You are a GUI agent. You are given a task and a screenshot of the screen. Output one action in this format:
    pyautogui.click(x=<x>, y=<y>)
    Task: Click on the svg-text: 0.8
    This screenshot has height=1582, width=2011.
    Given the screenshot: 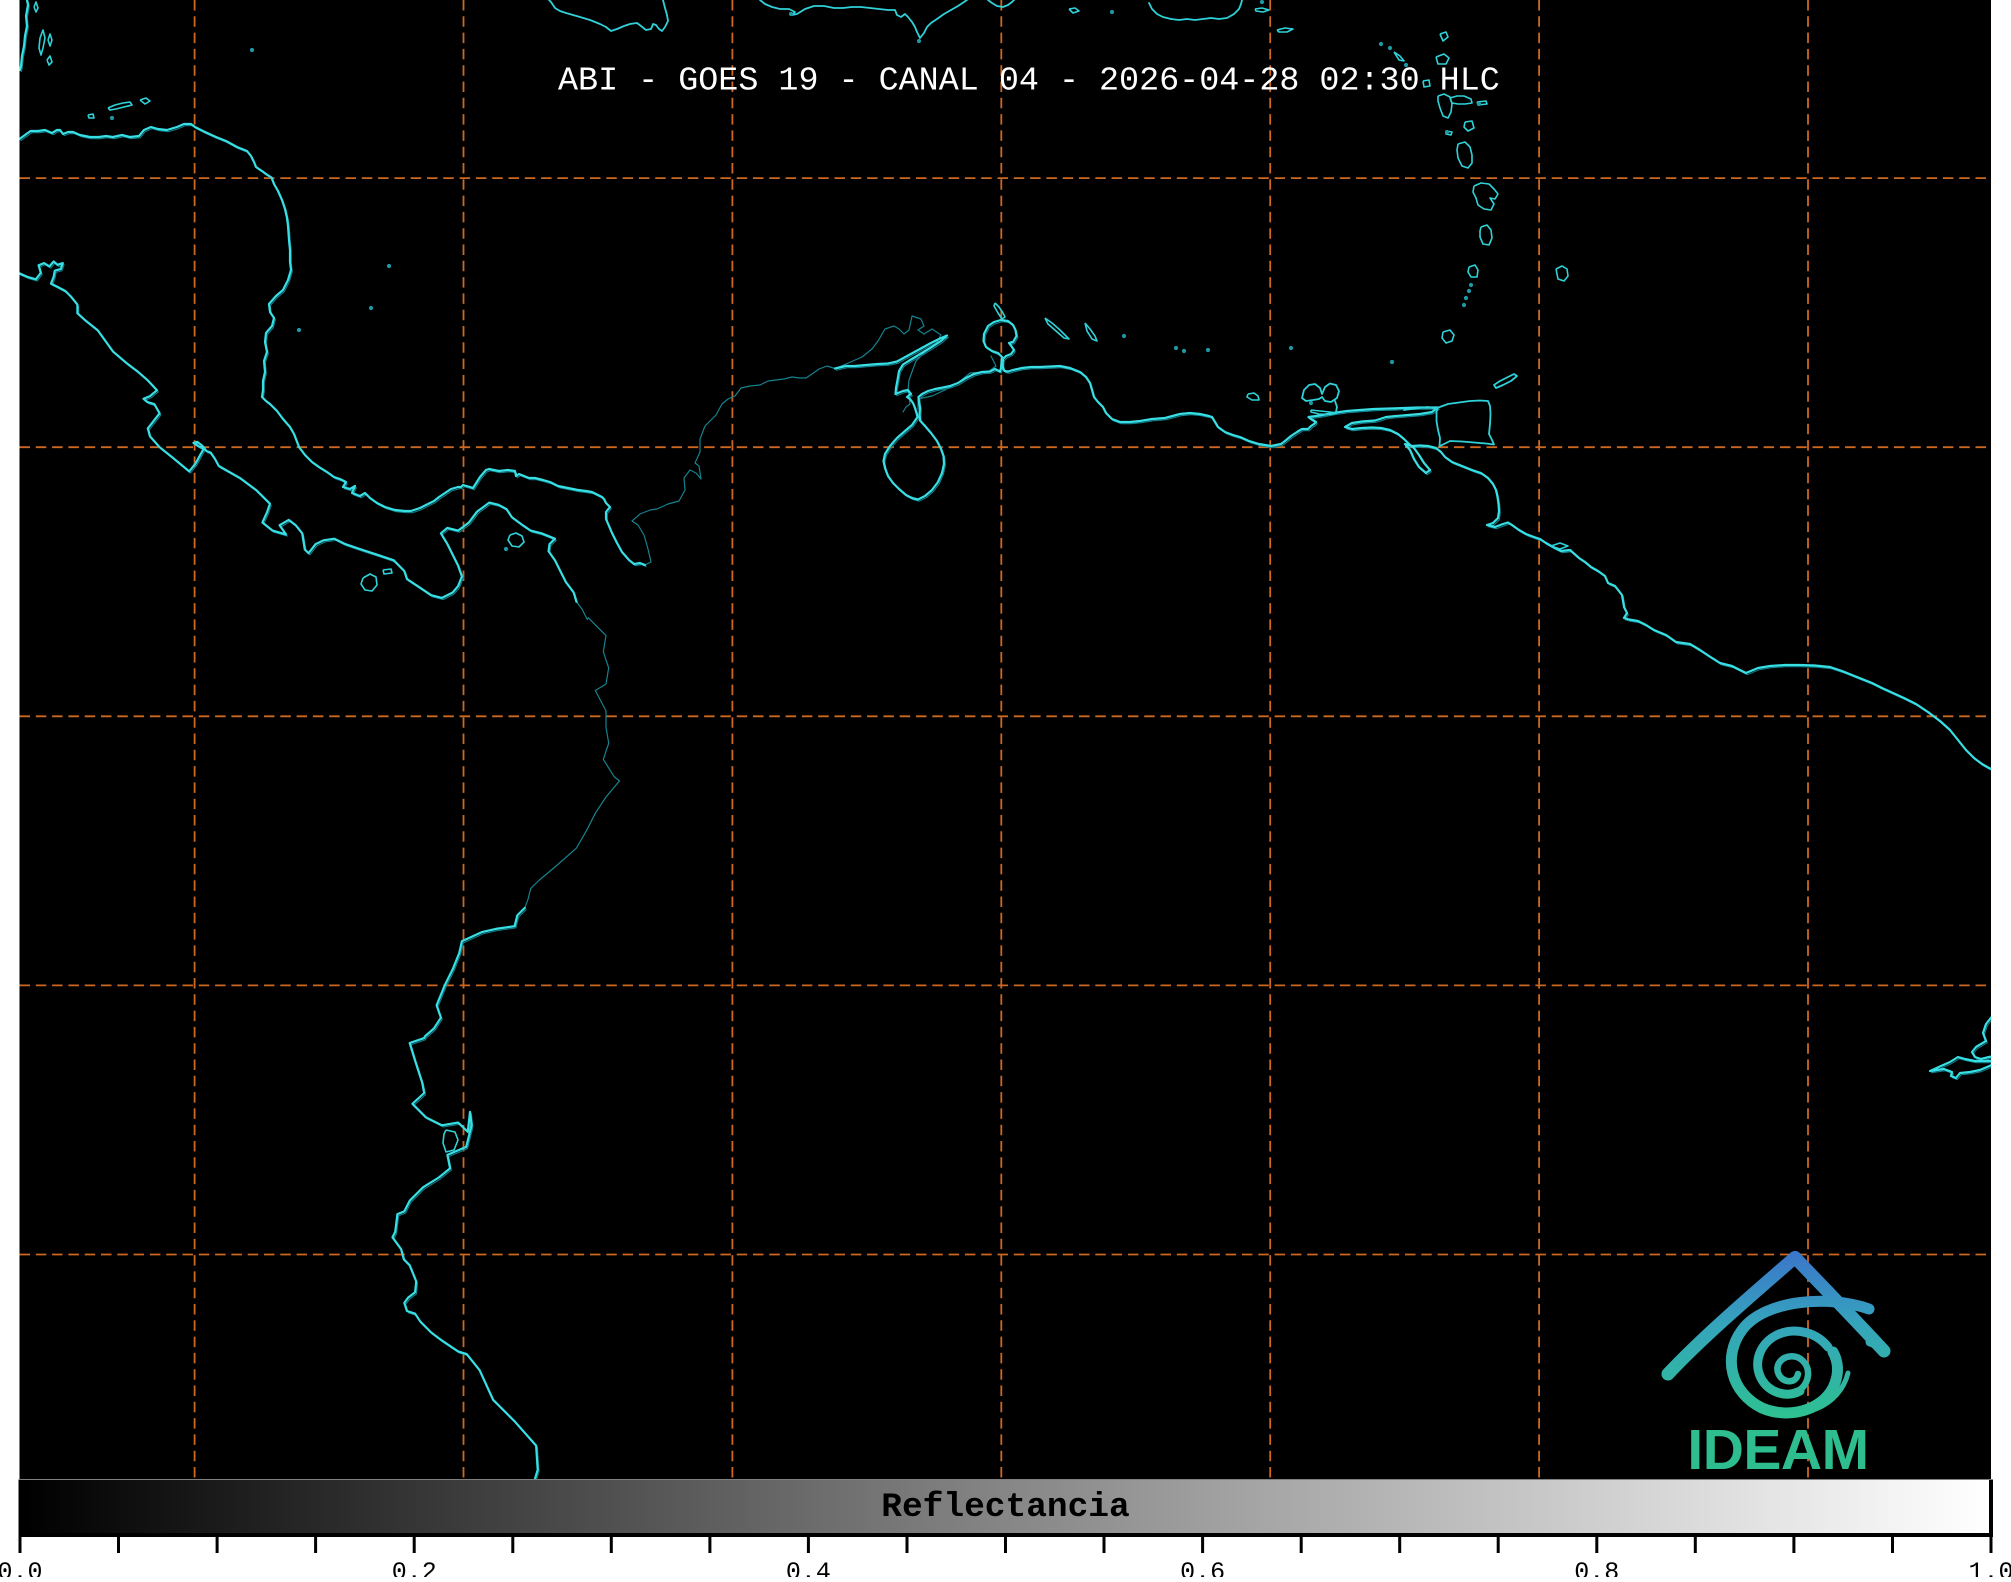 What is the action you would take?
    pyautogui.click(x=1596, y=1567)
    